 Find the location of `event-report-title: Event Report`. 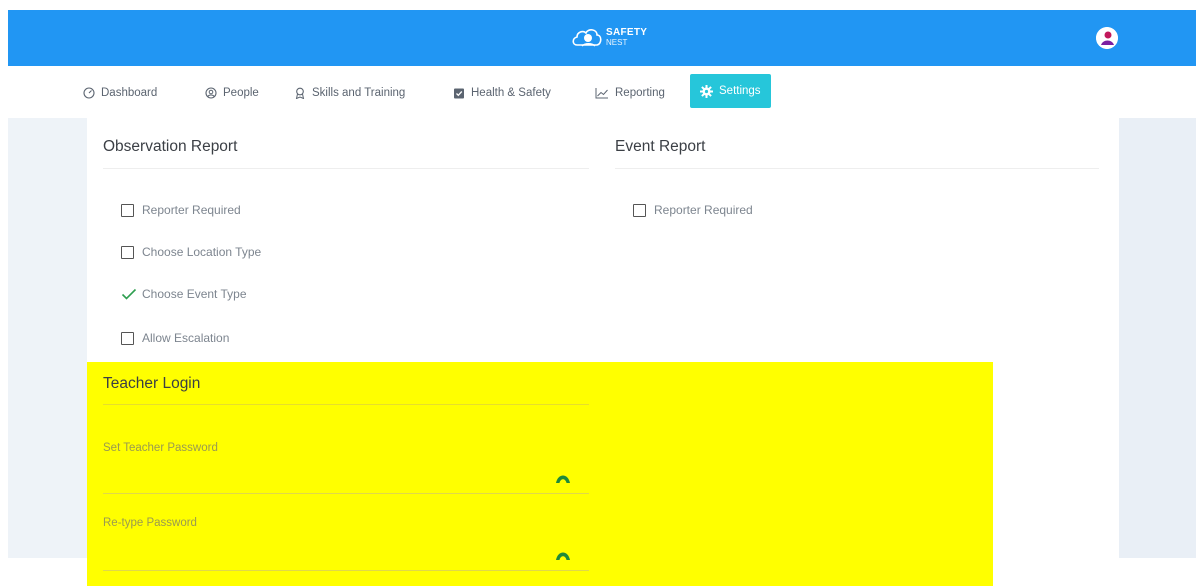

event-report-title: Event Report is located at coordinates (660, 146).